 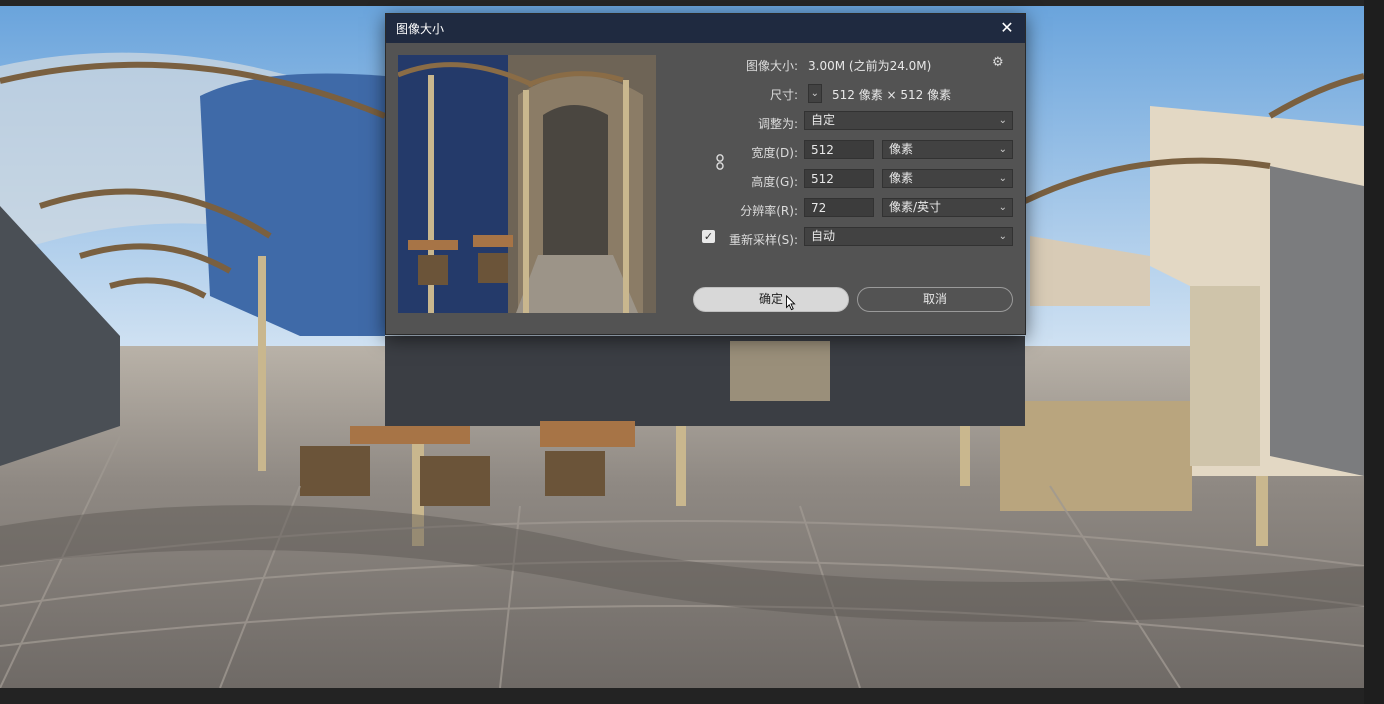 I want to click on dimensions-label: 尺寸:, so click(x=783, y=95).